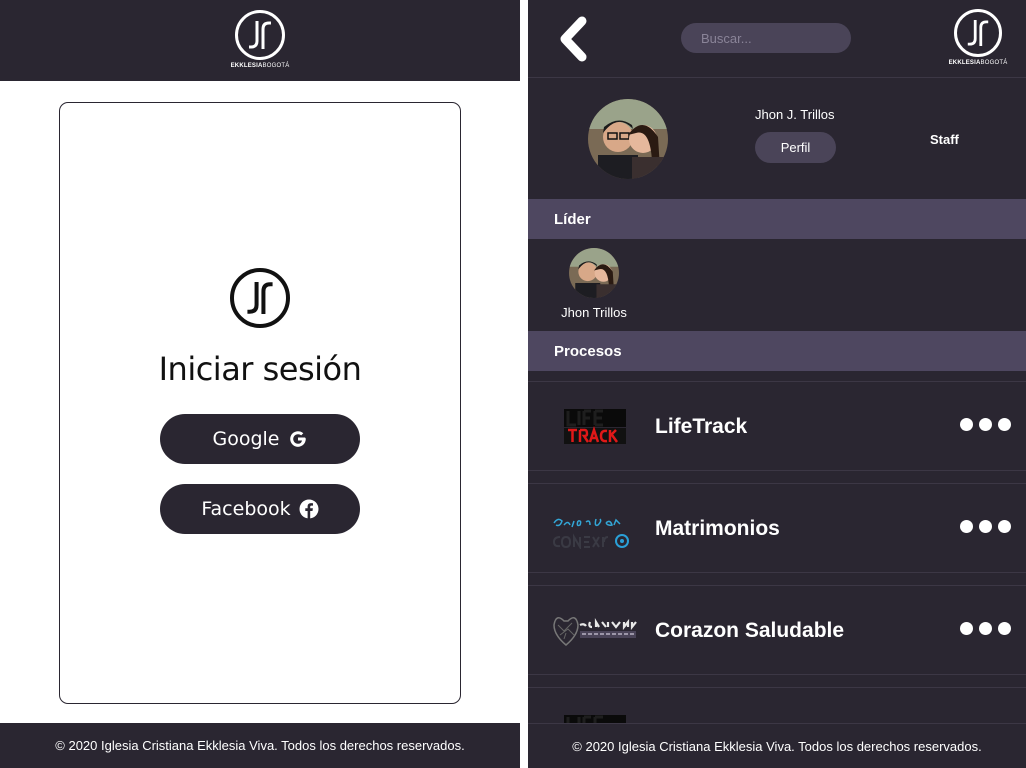 This screenshot has height=768, width=1026. What do you see at coordinates (298, 439) in the screenshot?
I see `google-icon` at bounding box center [298, 439].